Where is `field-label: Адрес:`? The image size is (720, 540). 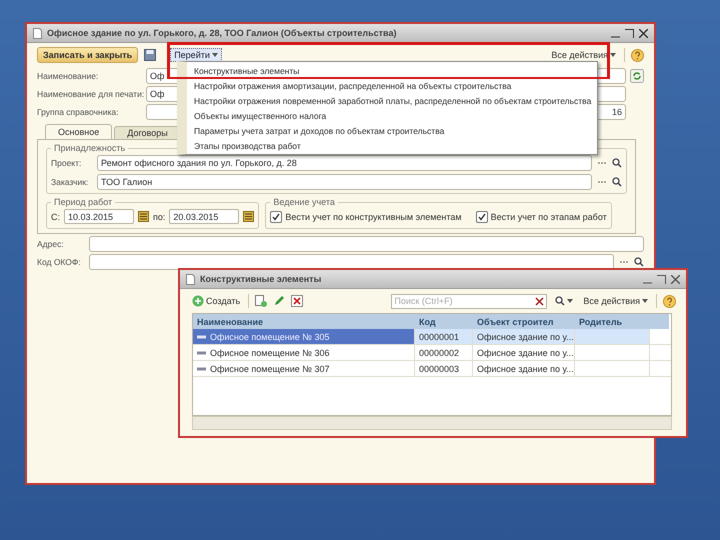 field-label: Адрес: is located at coordinates (51, 244).